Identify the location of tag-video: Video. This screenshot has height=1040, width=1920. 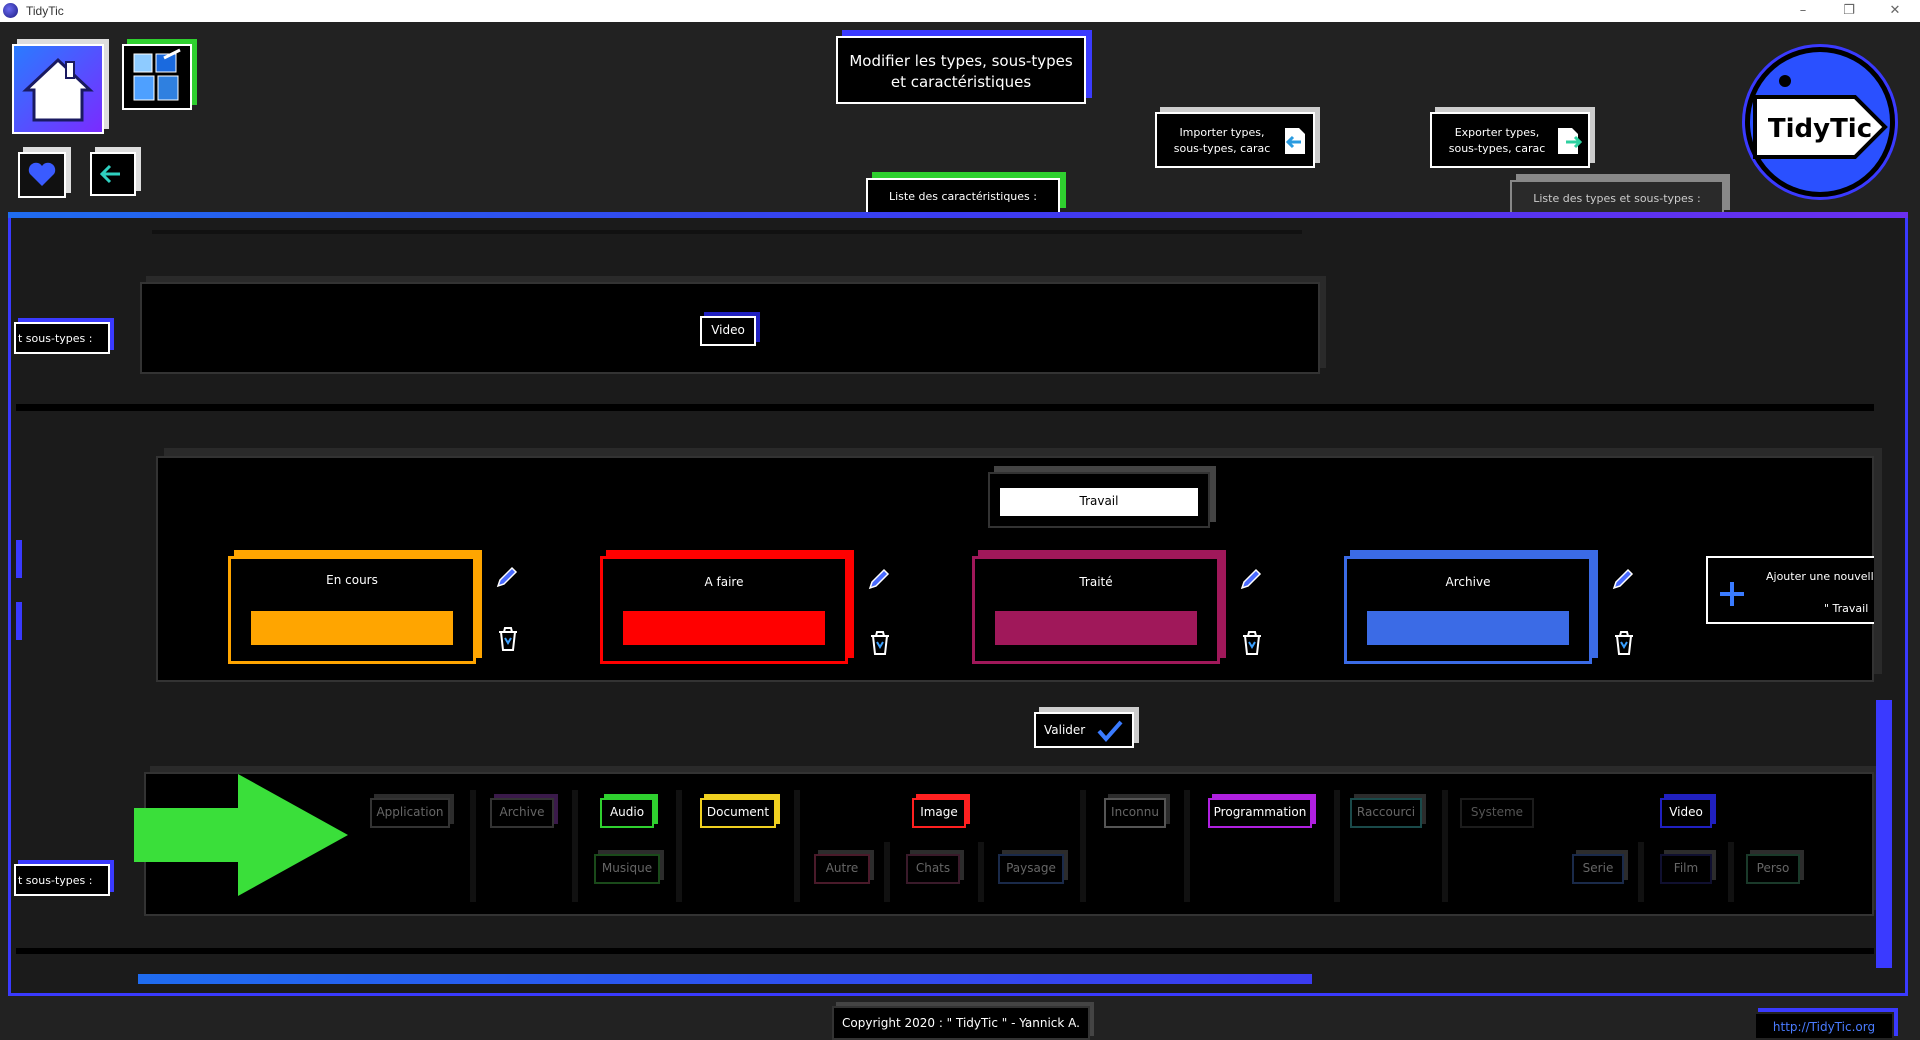
(728, 331).